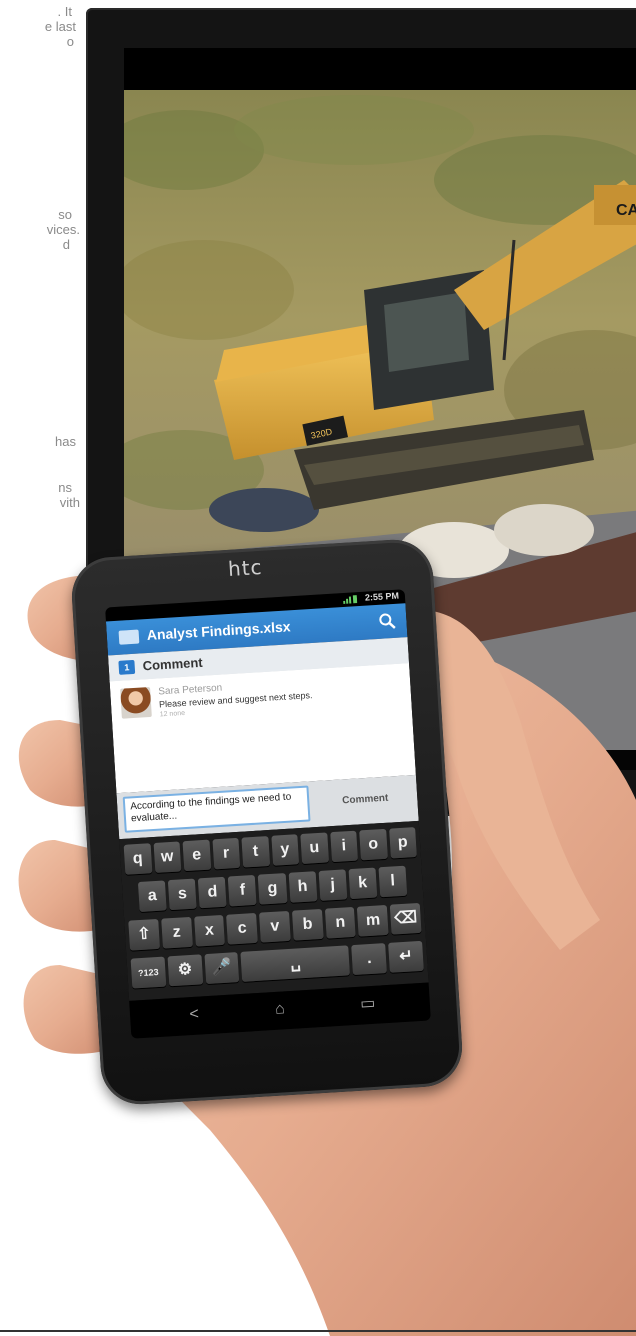 The height and width of the screenshot is (1336, 636). What do you see at coordinates (144, 934) in the screenshot?
I see `shift-icon: ⇧` at bounding box center [144, 934].